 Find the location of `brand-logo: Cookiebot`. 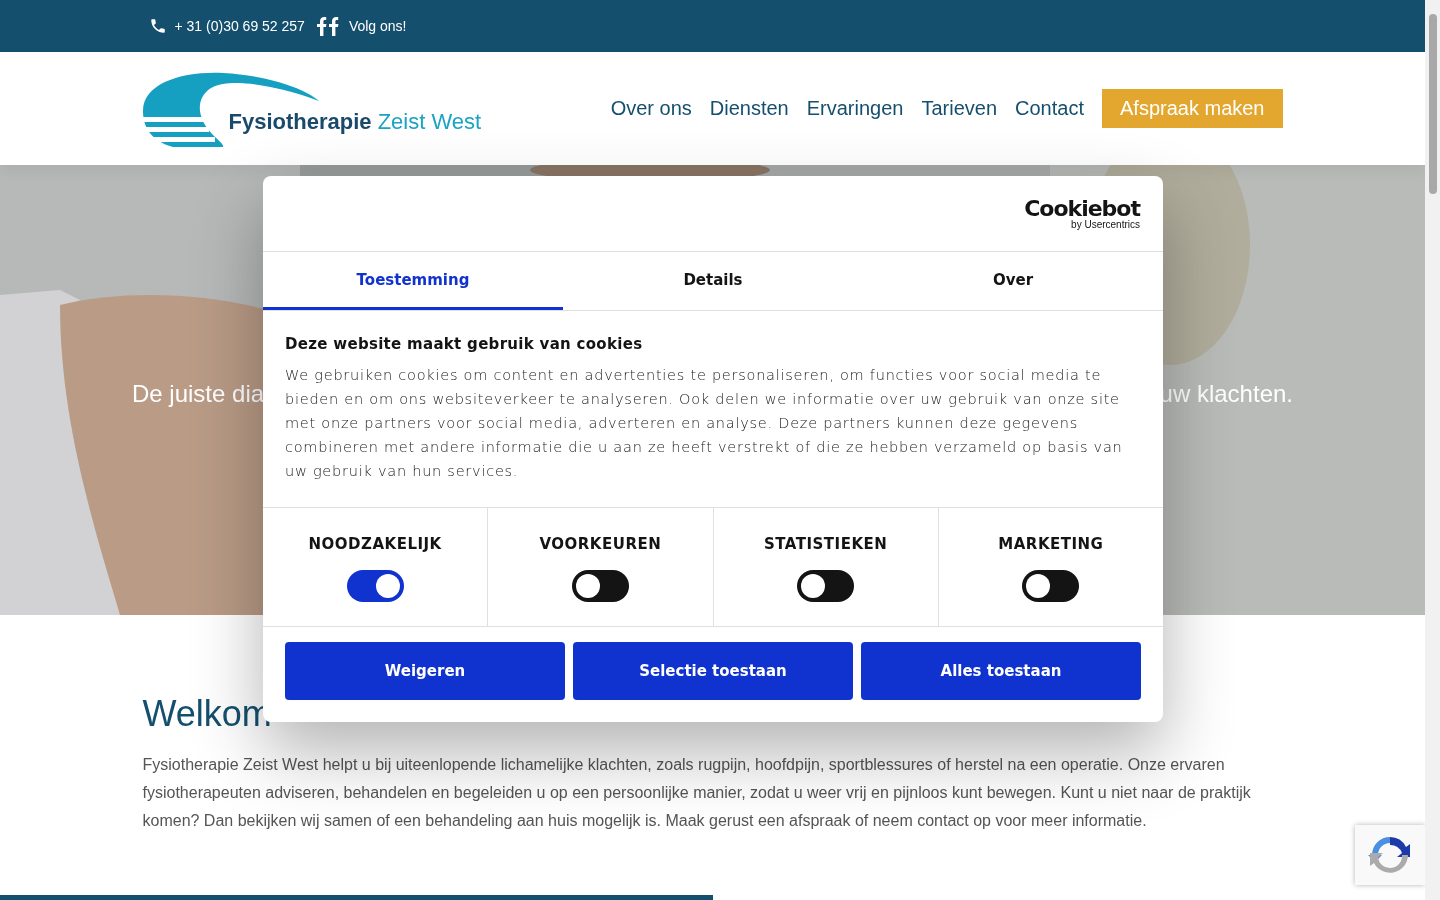

brand-logo: Cookiebot is located at coordinates (1082, 208).